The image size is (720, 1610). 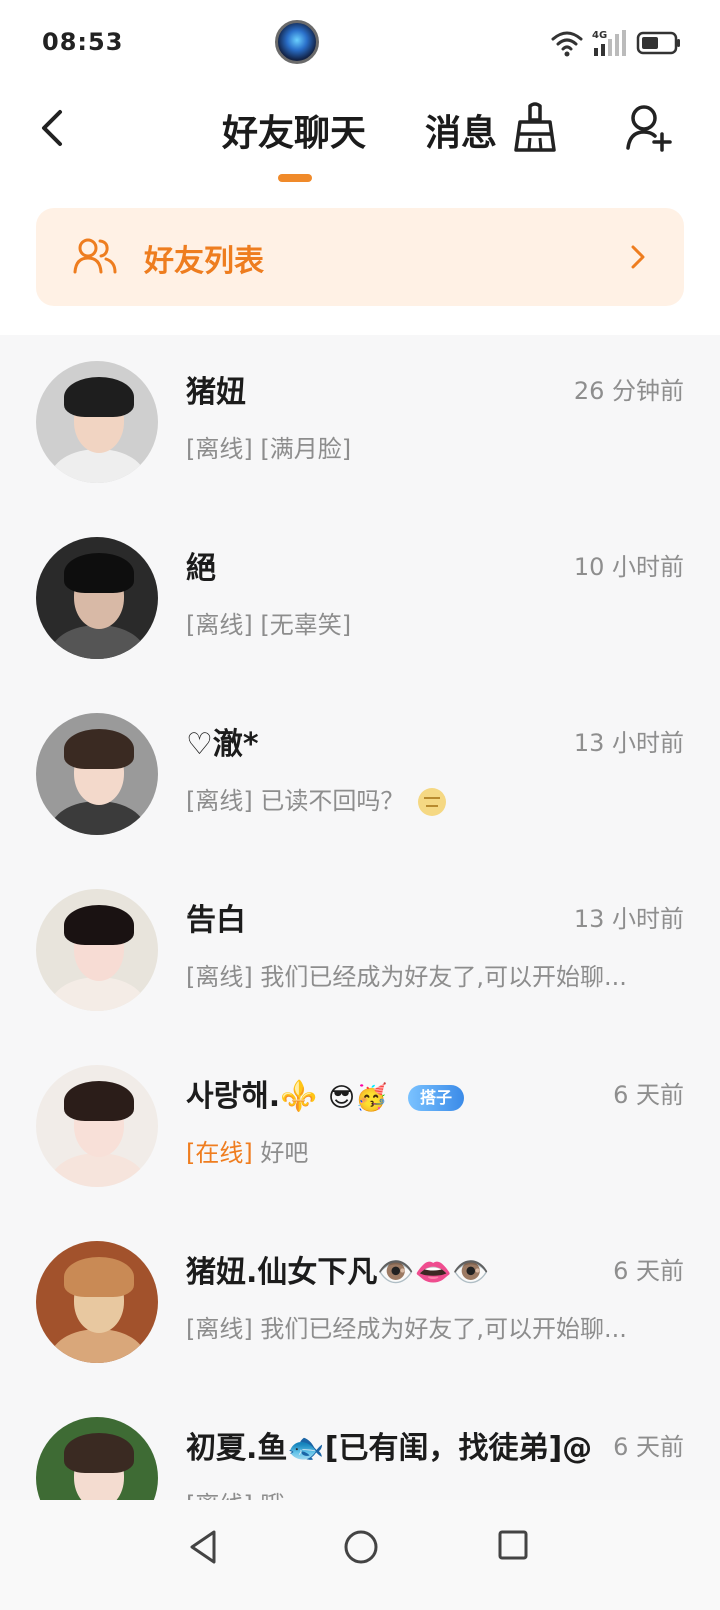 What do you see at coordinates (628, 391) in the screenshot?
I see `conversation-time: 26 分钟前` at bounding box center [628, 391].